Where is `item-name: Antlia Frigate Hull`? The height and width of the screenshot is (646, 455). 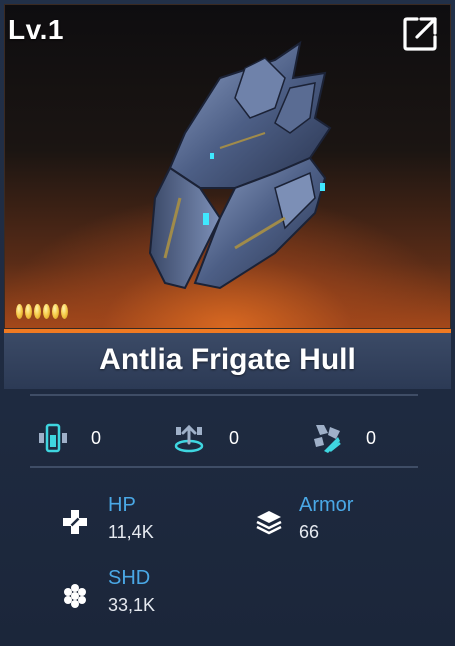
item-name: Antlia Frigate Hull is located at coordinates (227, 359).